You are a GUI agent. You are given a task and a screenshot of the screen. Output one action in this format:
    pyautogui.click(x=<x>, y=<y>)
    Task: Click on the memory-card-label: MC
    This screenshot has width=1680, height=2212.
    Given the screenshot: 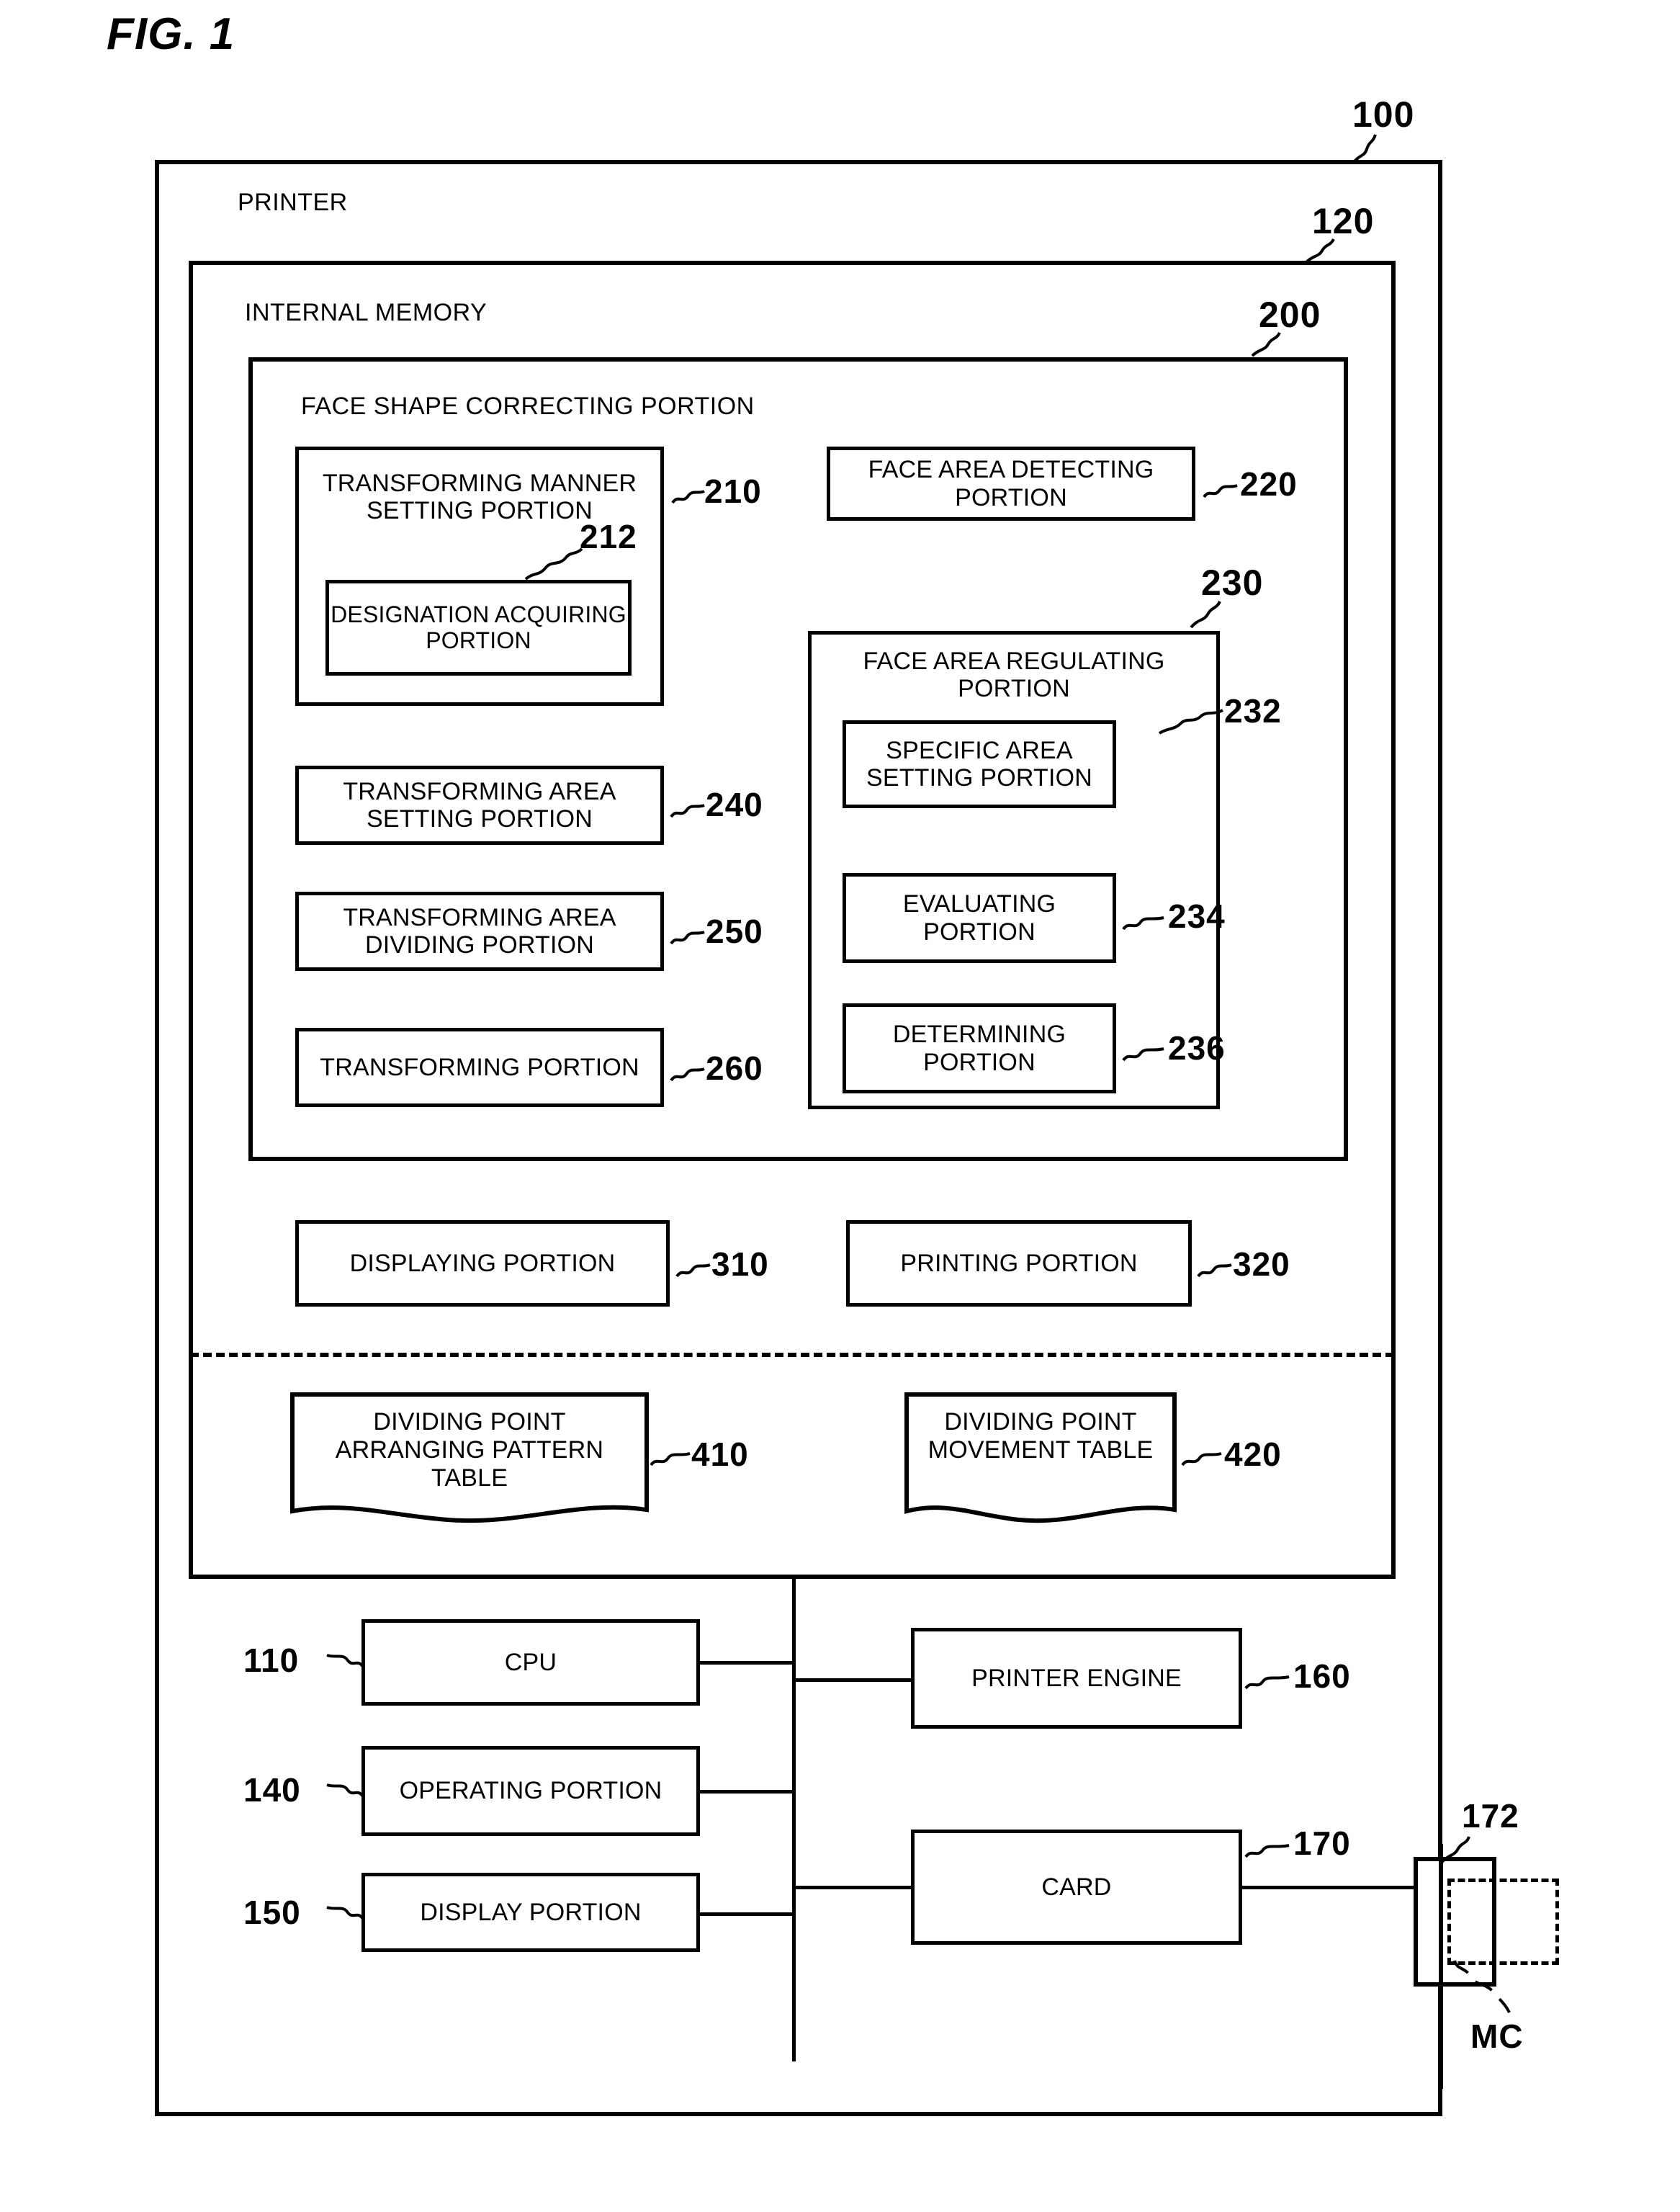 What is the action you would take?
    pyautogui.click(x=1497, y=2036)
    